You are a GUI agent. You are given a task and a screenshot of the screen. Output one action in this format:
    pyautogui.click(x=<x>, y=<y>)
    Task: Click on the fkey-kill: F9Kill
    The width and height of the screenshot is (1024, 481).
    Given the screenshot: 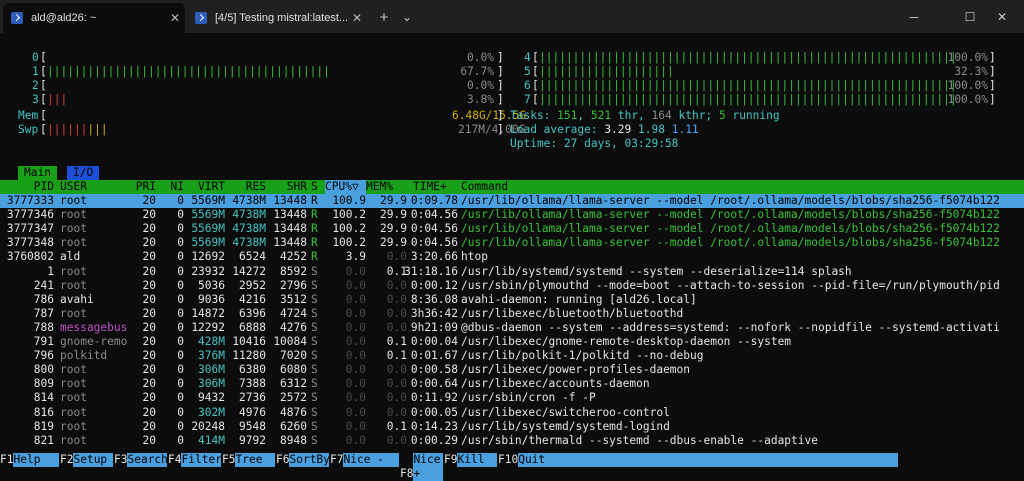 What is the action you would take?
    pyautogui.click(x=471, y=460)
    